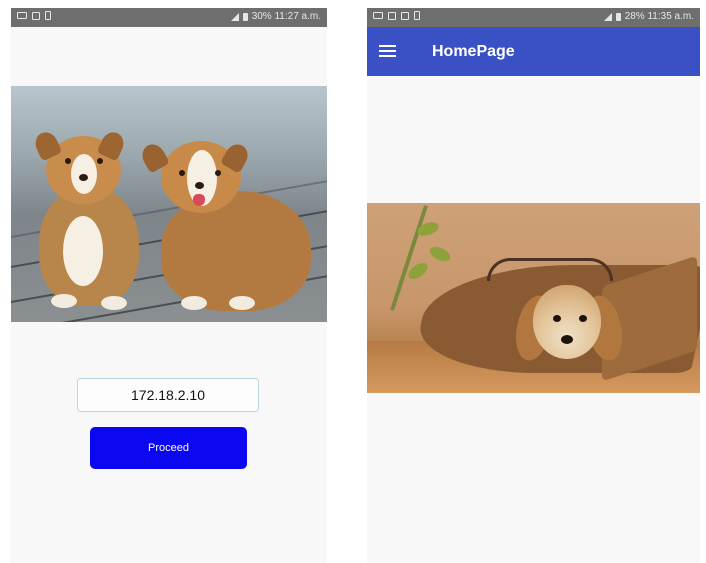 This screenshot has width=706, height=563. I want to click on status-info: 30% 11:27 a.m., so click(275, 16).